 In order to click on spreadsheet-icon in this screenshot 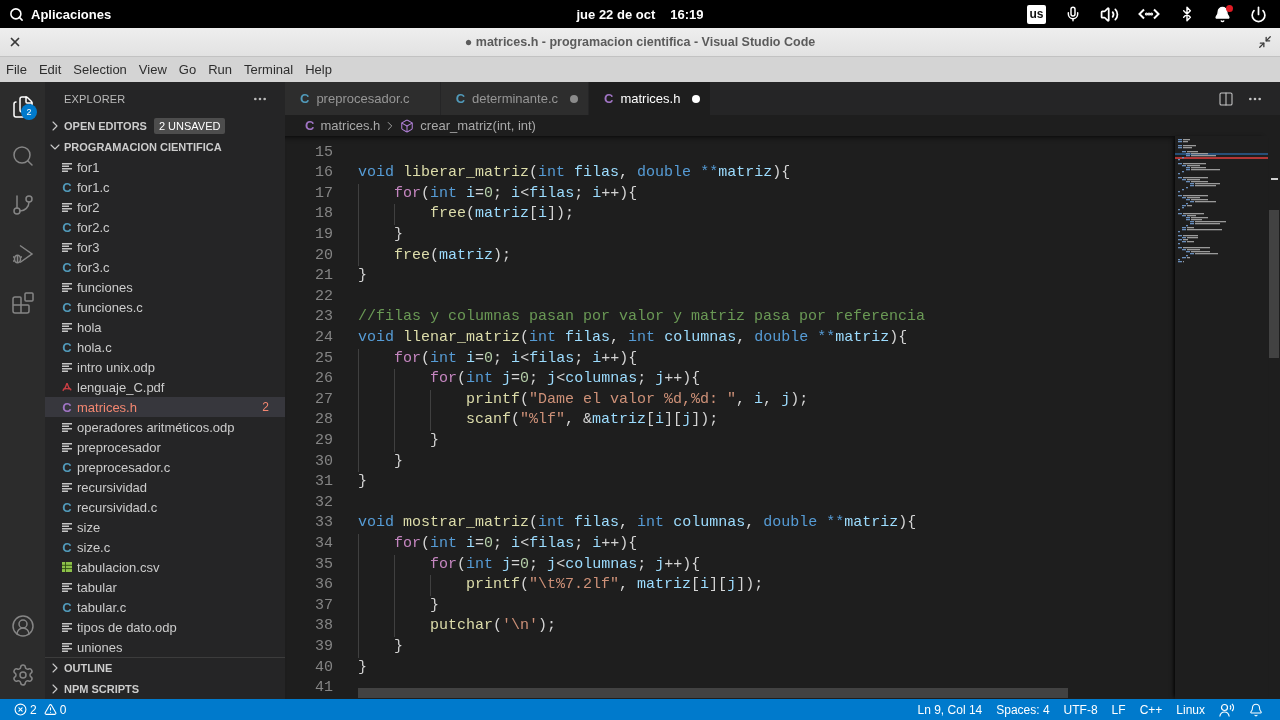, I will do `click(67, 567)`.